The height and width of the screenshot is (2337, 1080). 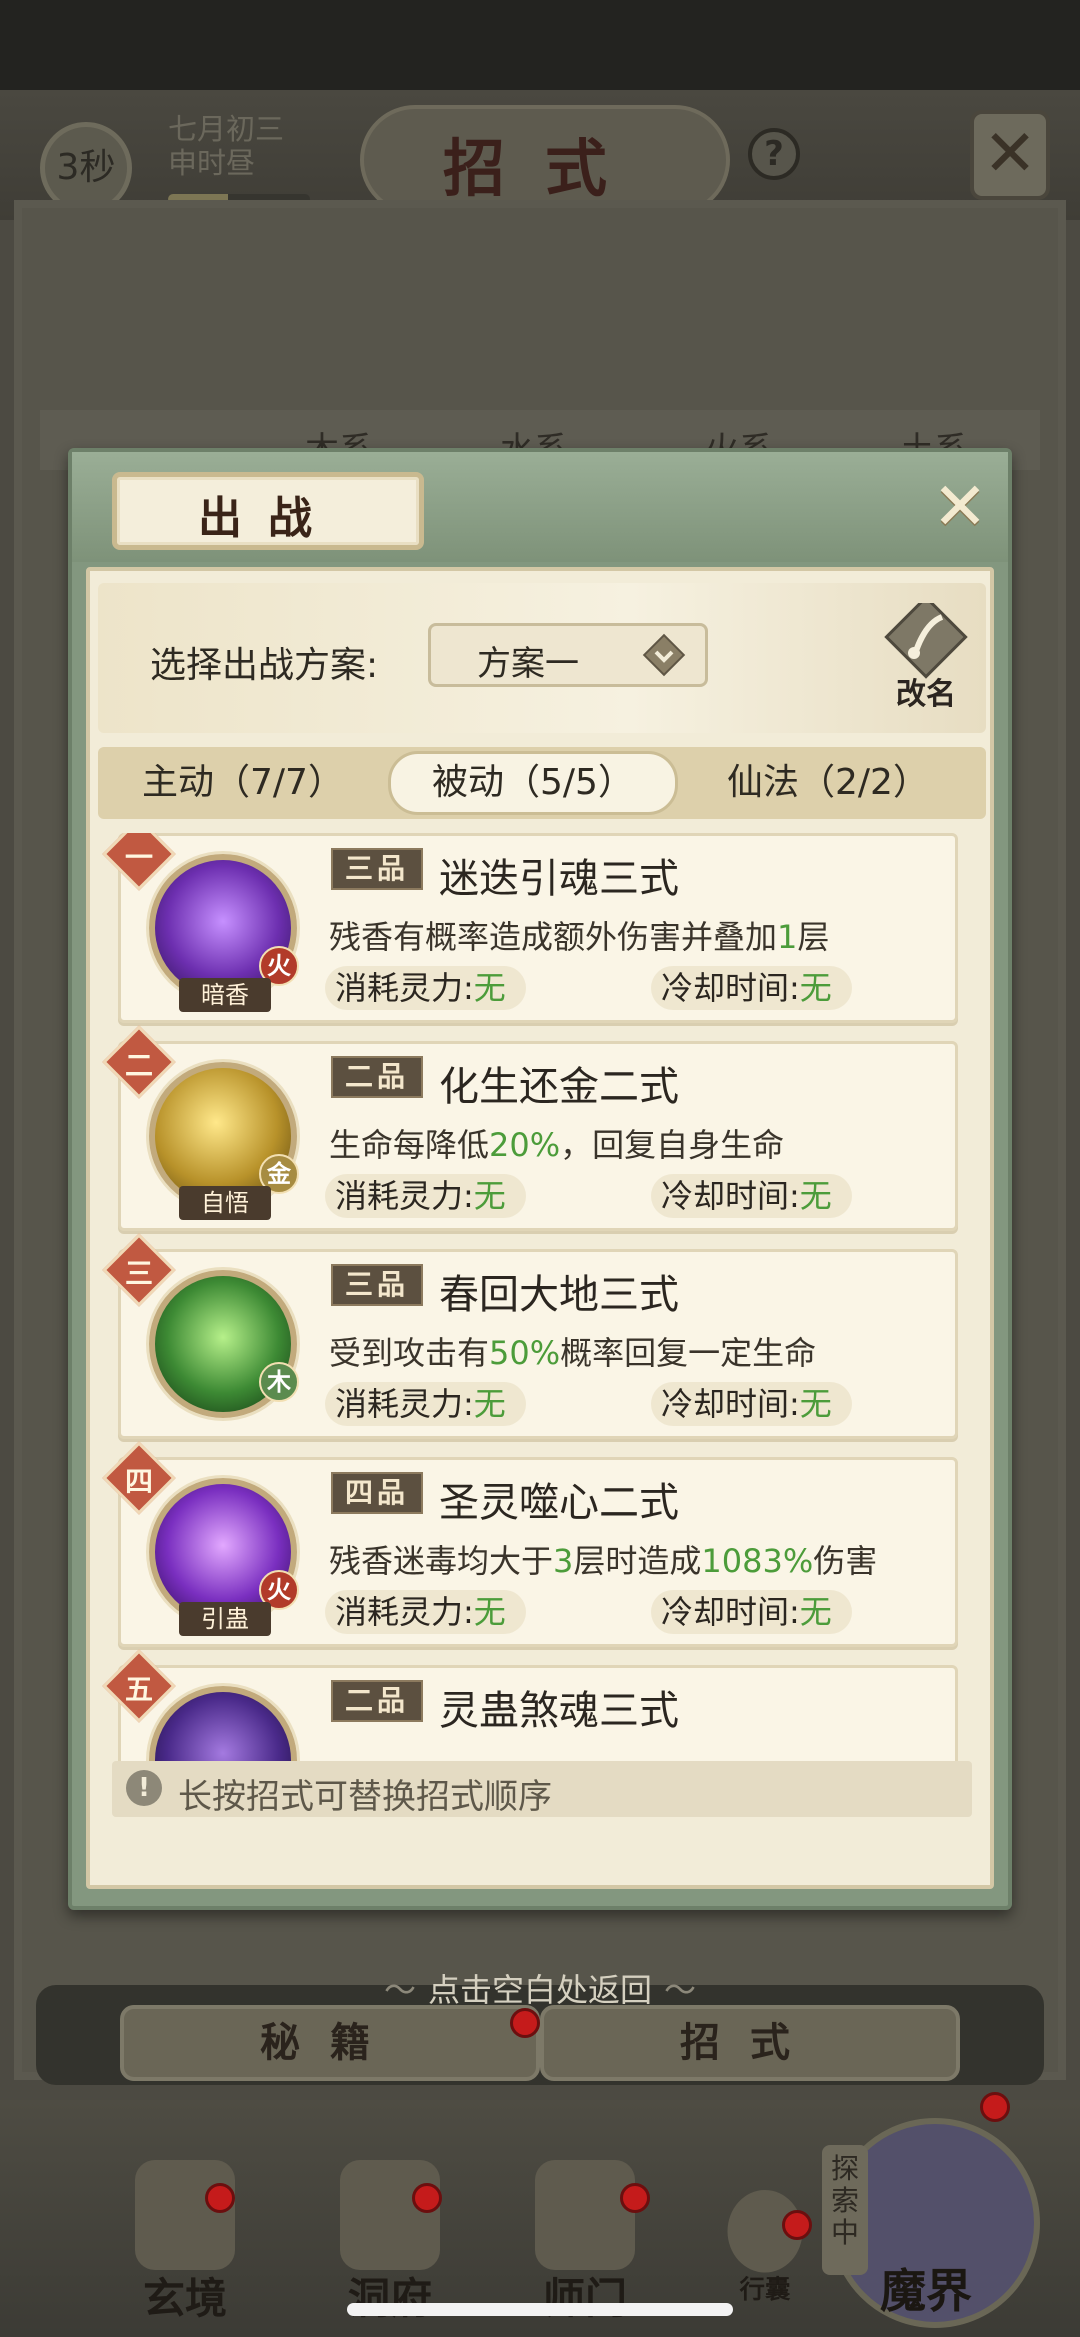 What do you see at coordinates (330, 2043) in the screenshot?
I see `secret-books-button: 秘籍` at bounding box center [330, 2043].